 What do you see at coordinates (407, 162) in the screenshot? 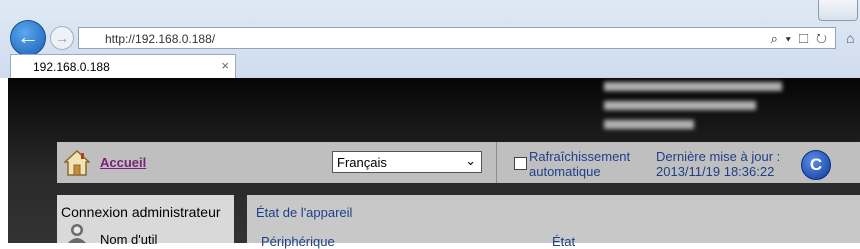
I see `language-select: Français ⌄` at bounding box center [407, 162].